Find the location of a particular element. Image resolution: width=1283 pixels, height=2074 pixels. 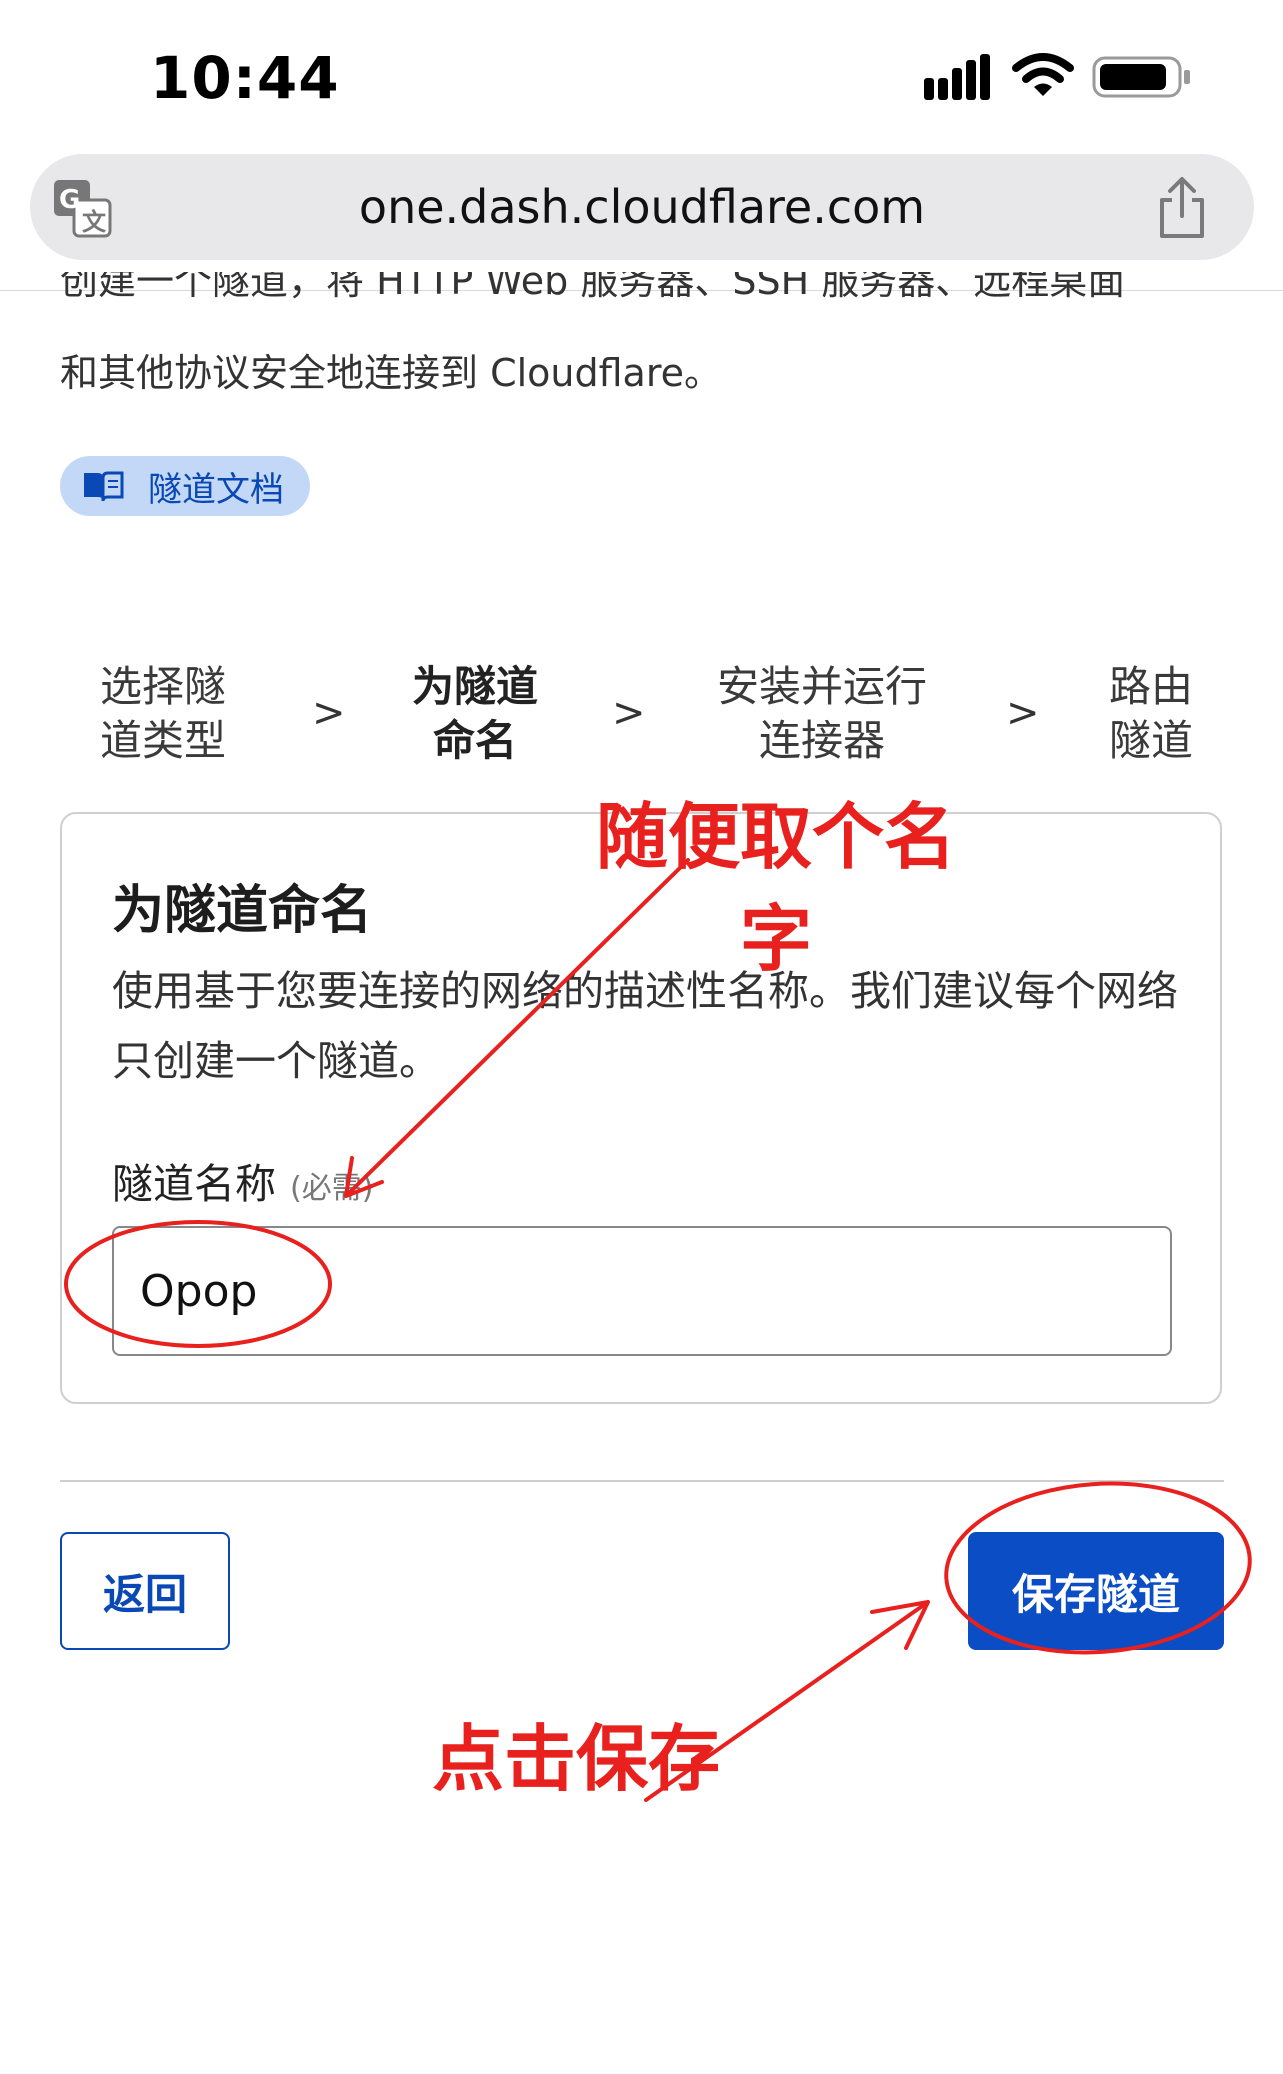

annotation-name-hint-line2: 字 is located at coordinates (776, 939).